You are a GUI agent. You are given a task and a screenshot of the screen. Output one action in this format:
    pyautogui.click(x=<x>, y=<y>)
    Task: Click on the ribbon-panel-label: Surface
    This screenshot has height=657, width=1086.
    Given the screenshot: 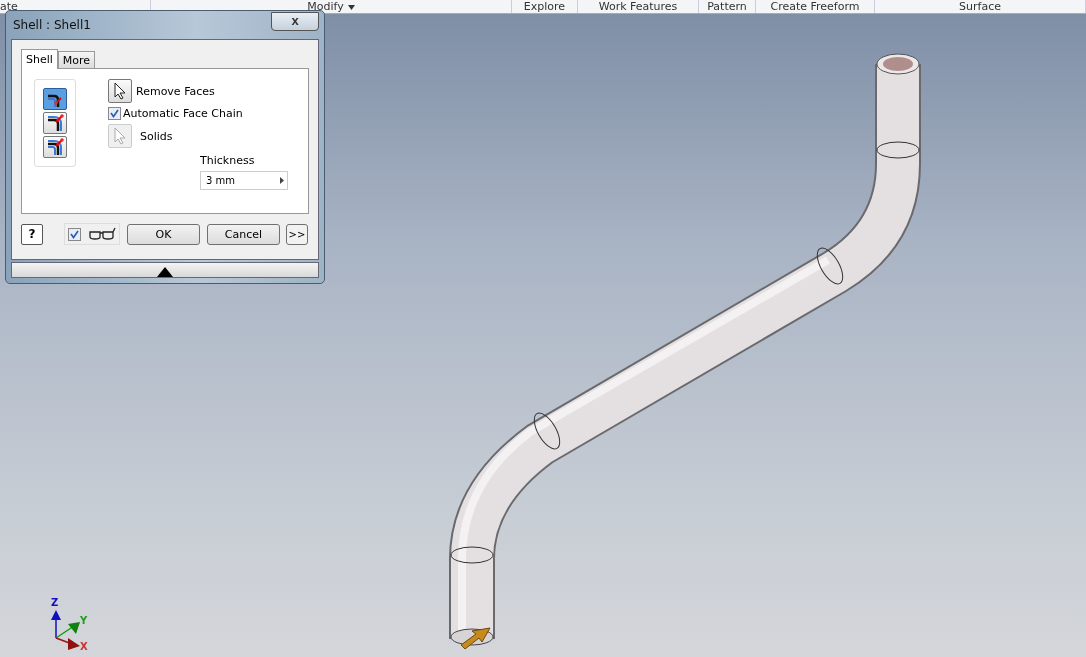 What is the action you would take?
    pyautogui.click(x=980, y=7)
    